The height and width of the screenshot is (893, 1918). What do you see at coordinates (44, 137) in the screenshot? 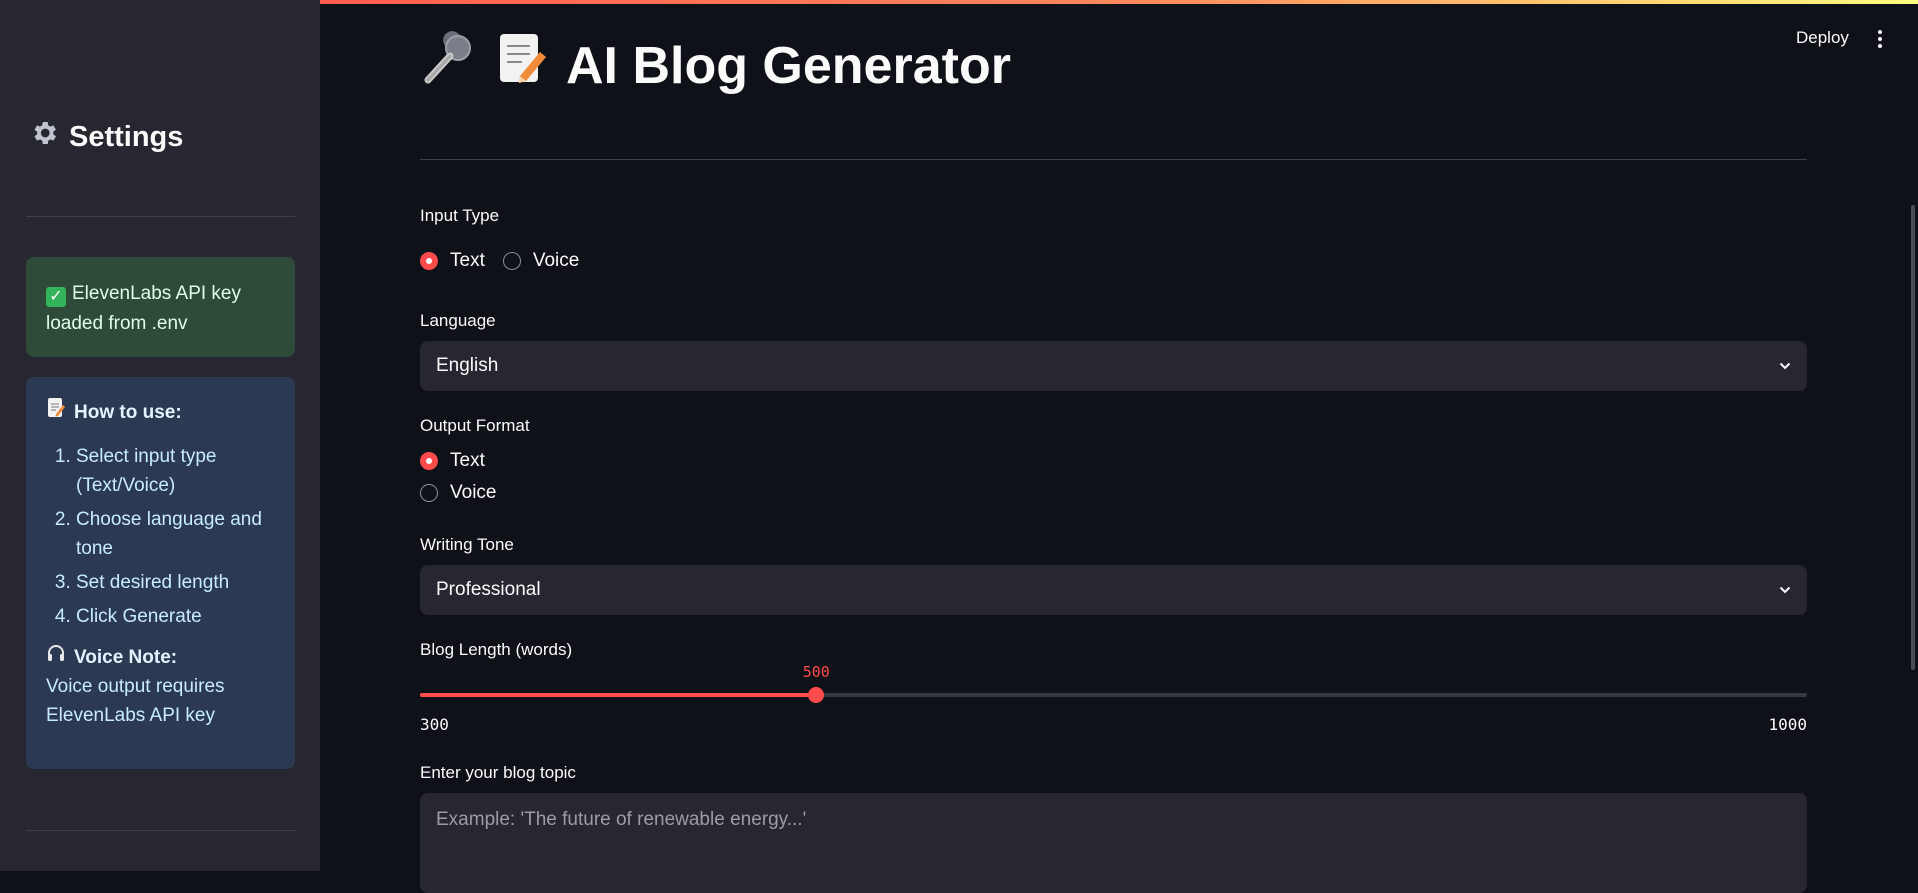
I see `gear-icon` at bounding box center [44, 137].